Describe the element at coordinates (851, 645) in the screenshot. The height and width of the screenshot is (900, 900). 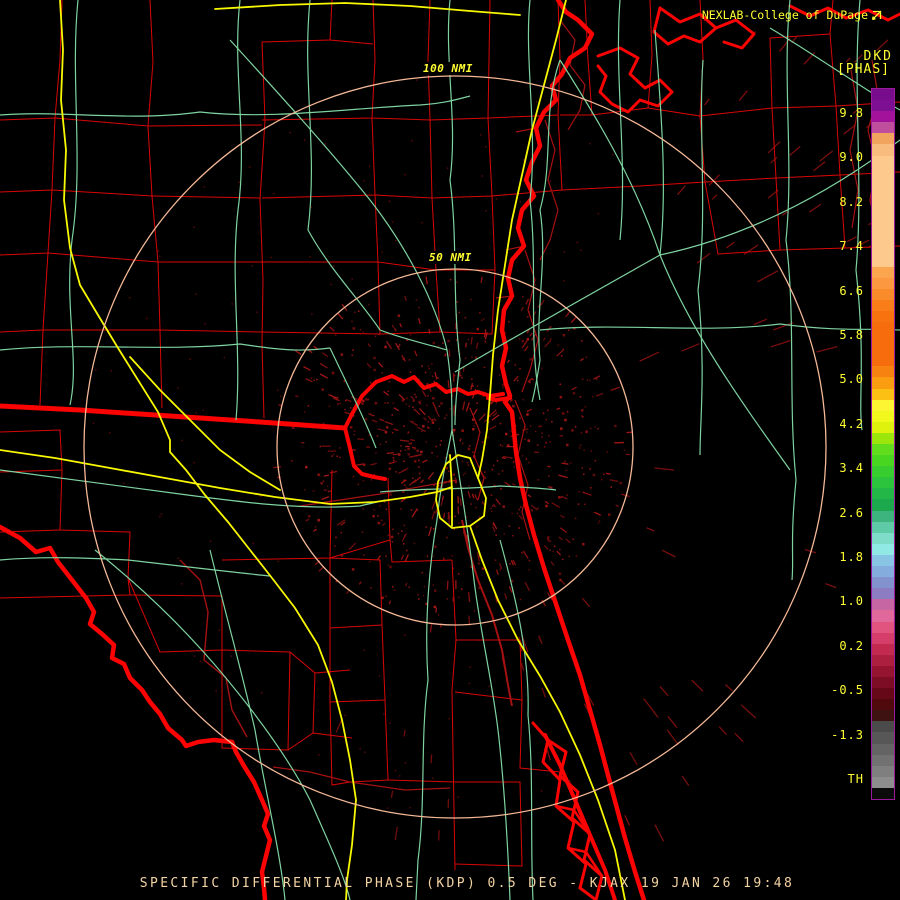
I see `color-scale-tick: 0.2` at that location.